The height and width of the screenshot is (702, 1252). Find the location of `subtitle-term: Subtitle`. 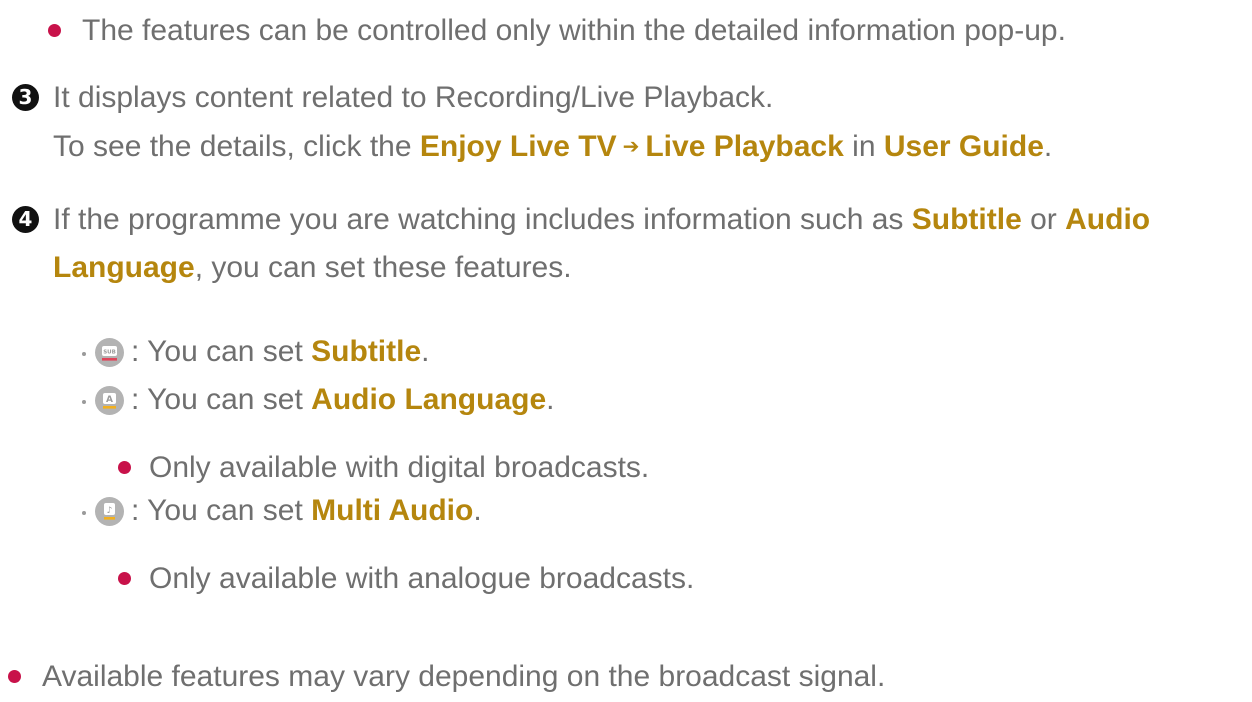

subtitle-term: Subtitle is located at coordinates (966, 219).